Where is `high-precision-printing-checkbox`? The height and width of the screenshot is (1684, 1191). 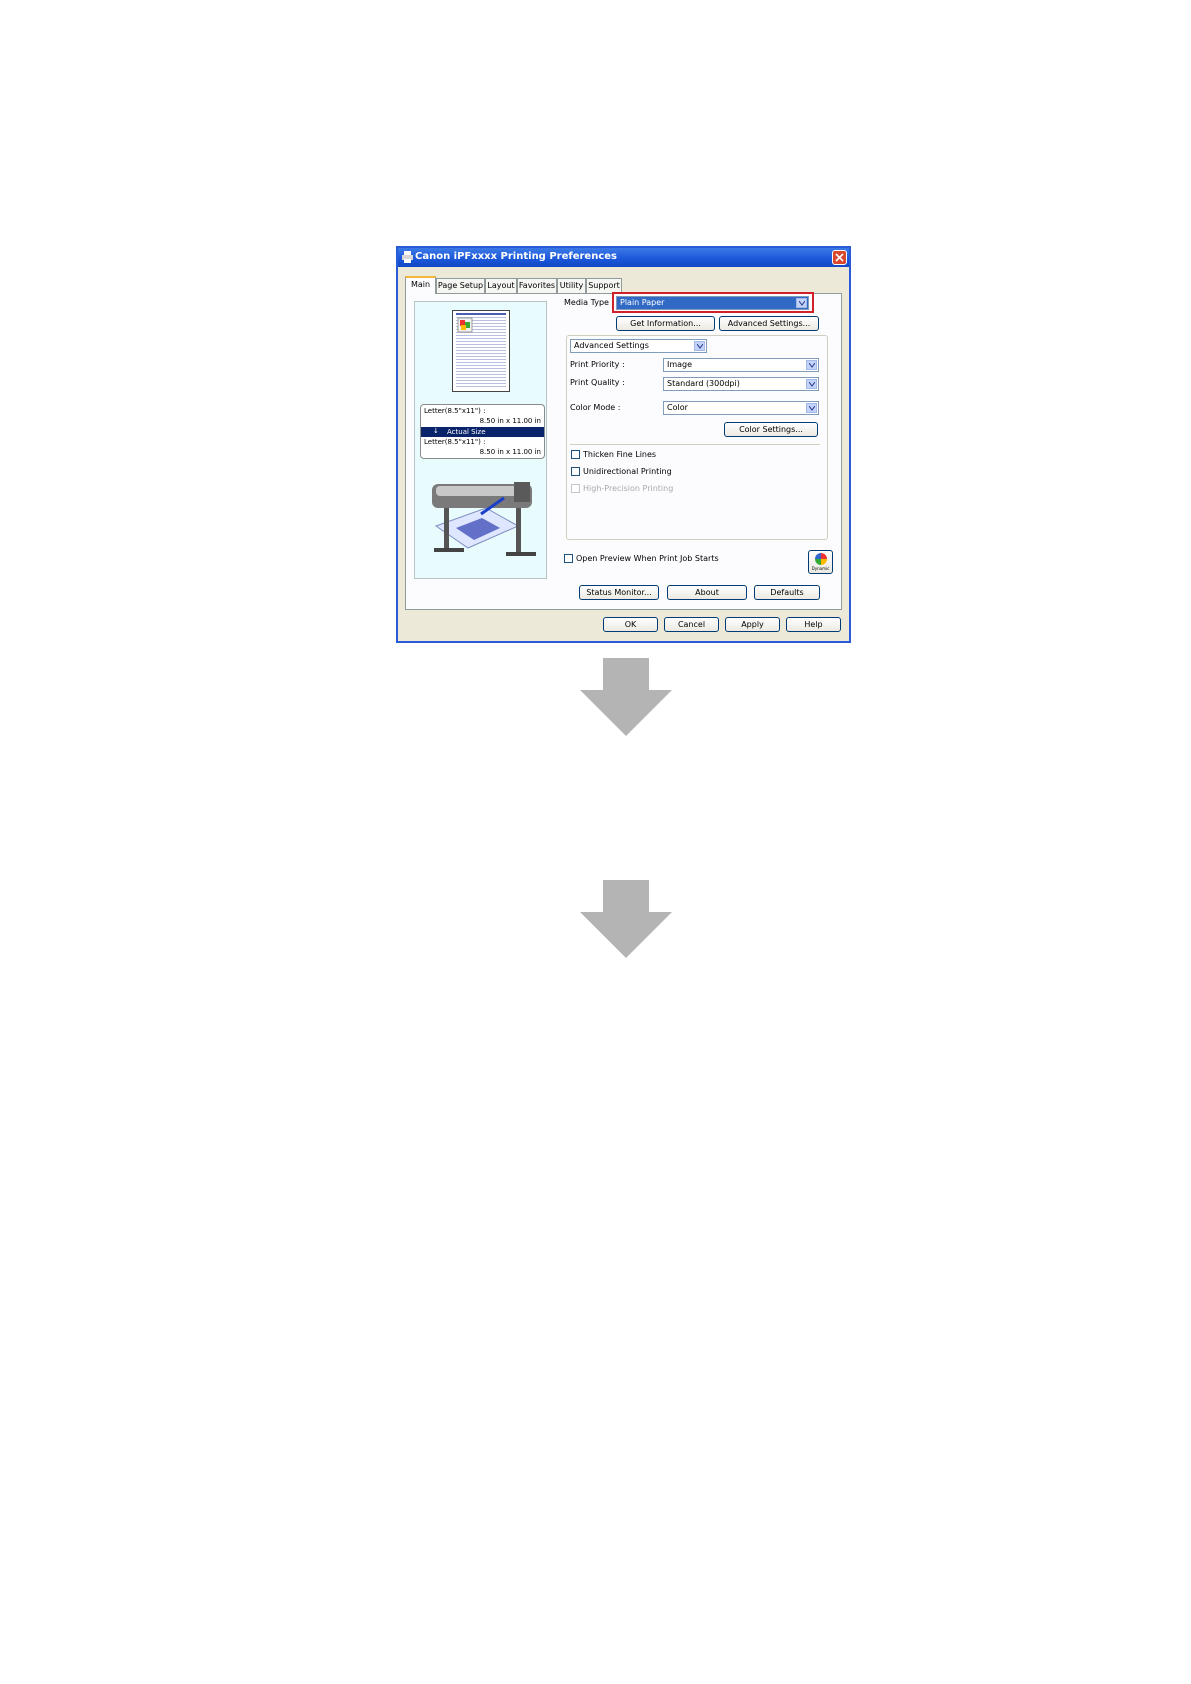 high-precision-printing-checkbox is located at coordinates (575, 488).